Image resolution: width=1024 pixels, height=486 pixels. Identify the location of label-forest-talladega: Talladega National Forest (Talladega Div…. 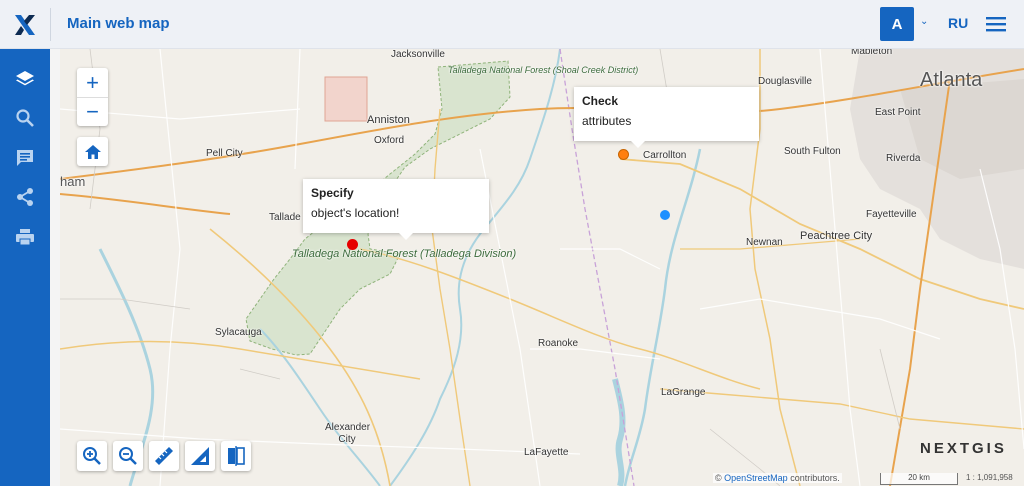
(404, 254).